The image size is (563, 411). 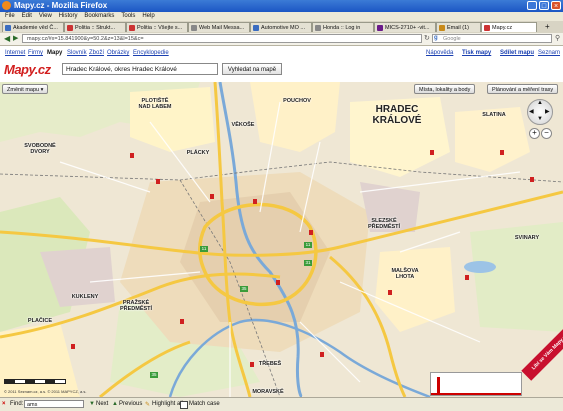 I want to click on nav-mapy: Mapy, so click(x=54, y=53).